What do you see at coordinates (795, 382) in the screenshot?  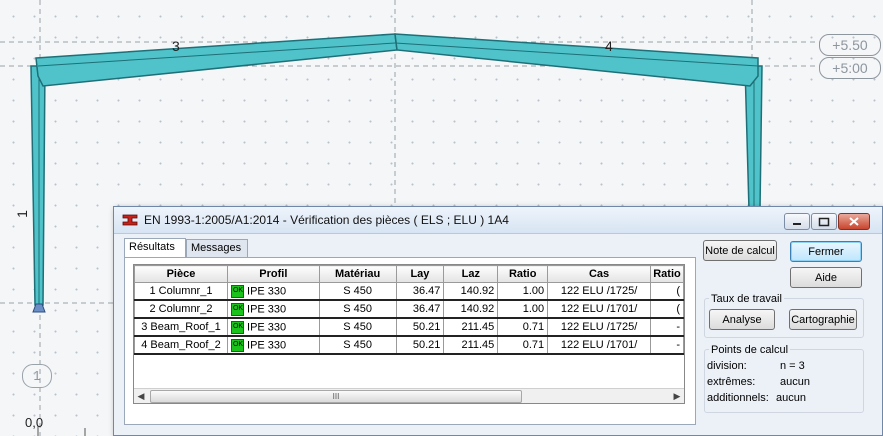 I see `extremes-value: aucun` at bounding box center [795, 382].